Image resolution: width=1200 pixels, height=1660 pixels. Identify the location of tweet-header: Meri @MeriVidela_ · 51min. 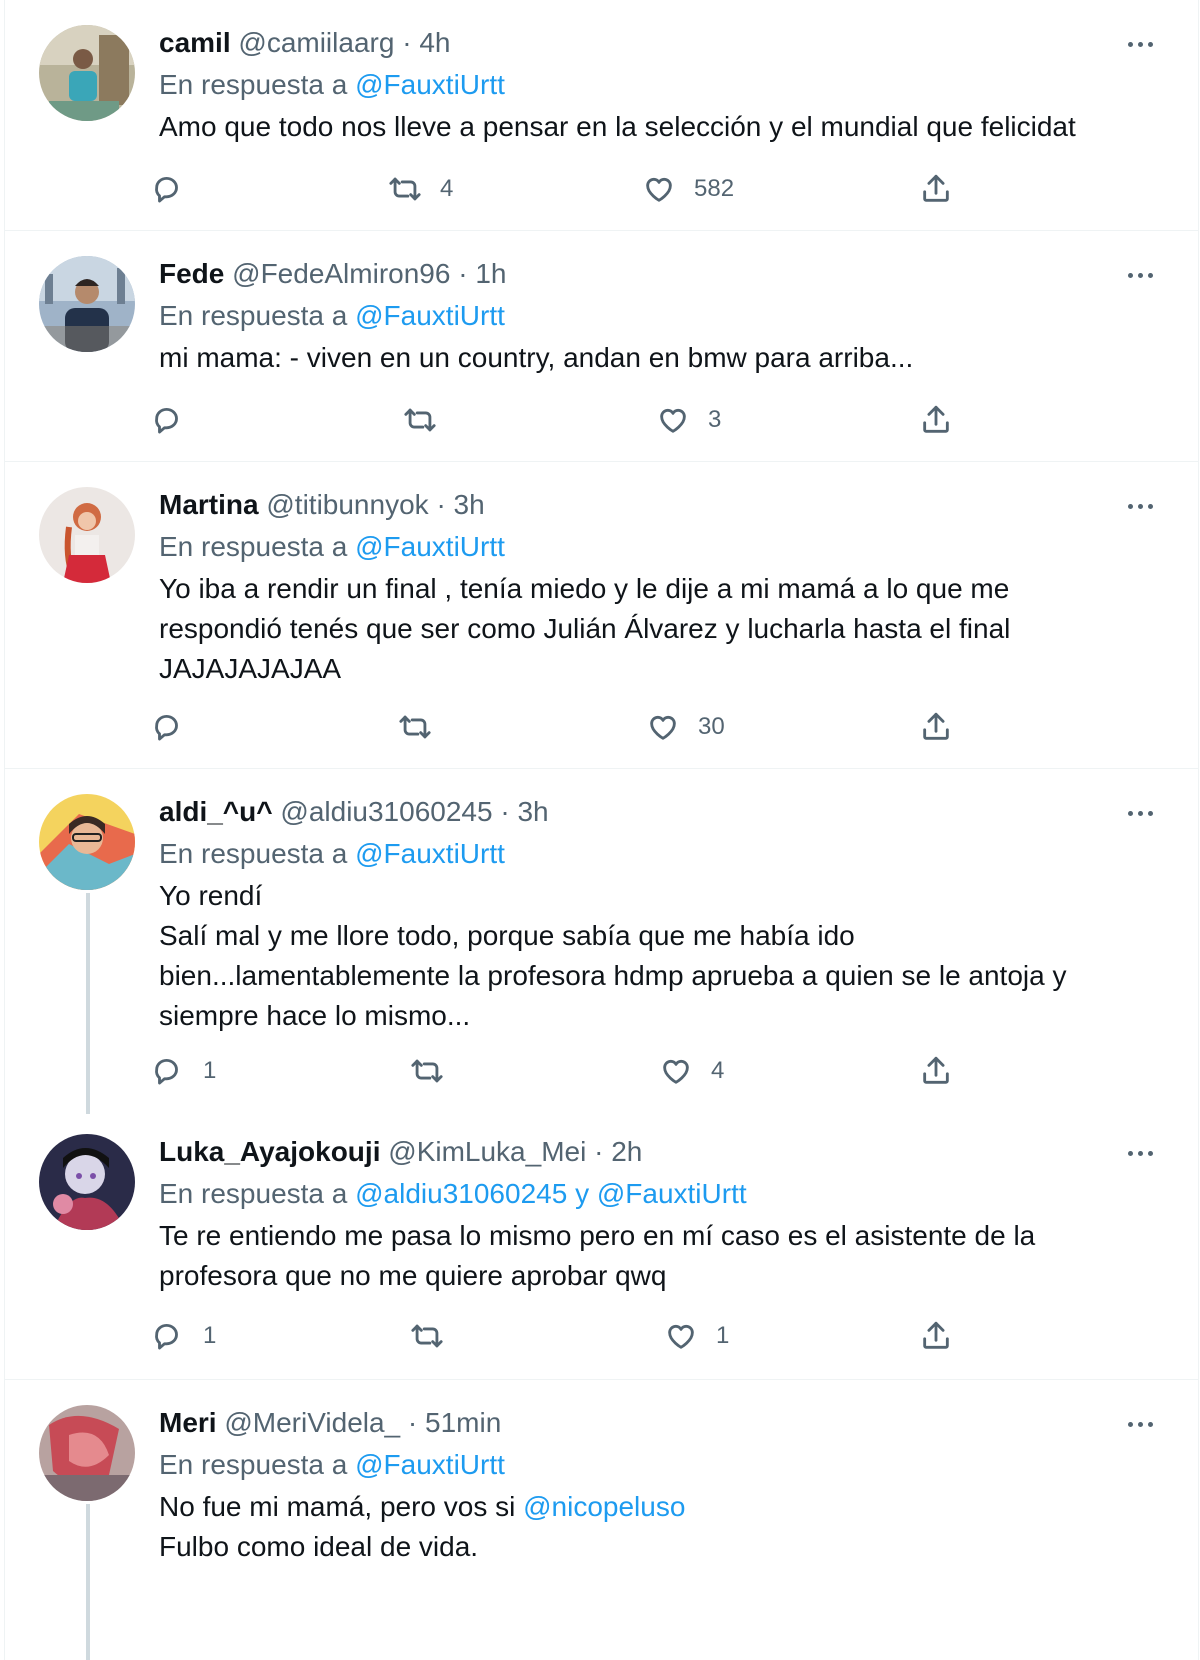
(330, 1423).